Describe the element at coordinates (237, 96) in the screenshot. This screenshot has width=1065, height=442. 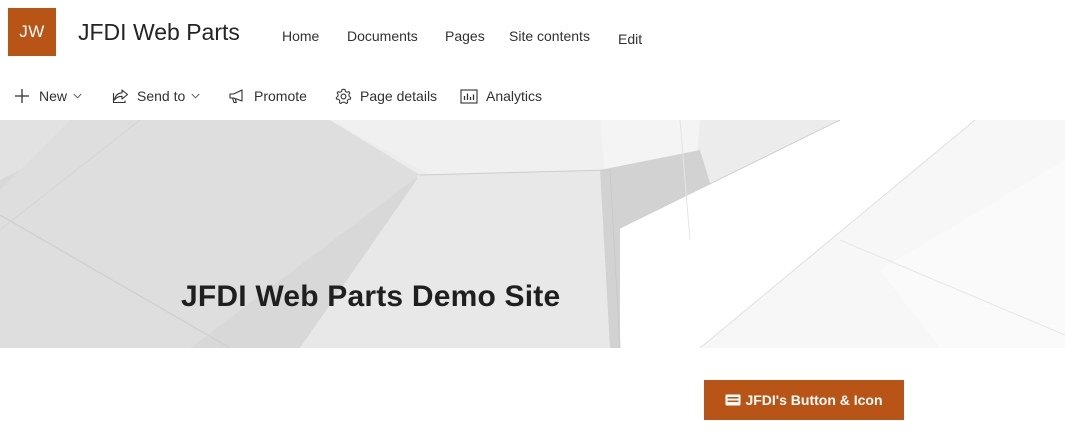
I see `megaphone-icon` at that location.